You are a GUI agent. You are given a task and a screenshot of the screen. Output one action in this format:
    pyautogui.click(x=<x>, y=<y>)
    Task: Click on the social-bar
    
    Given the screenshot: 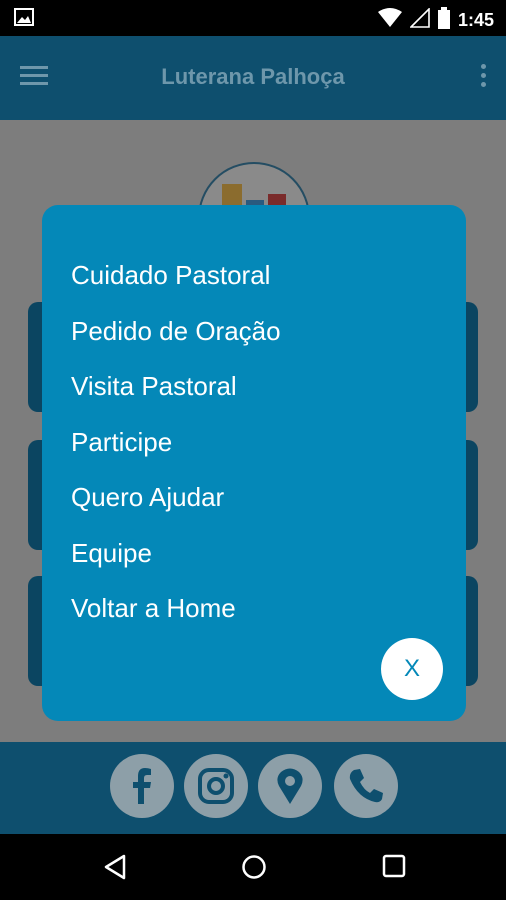 What is the action you would take?
    pyautogui.click(x=253, y=788)
    